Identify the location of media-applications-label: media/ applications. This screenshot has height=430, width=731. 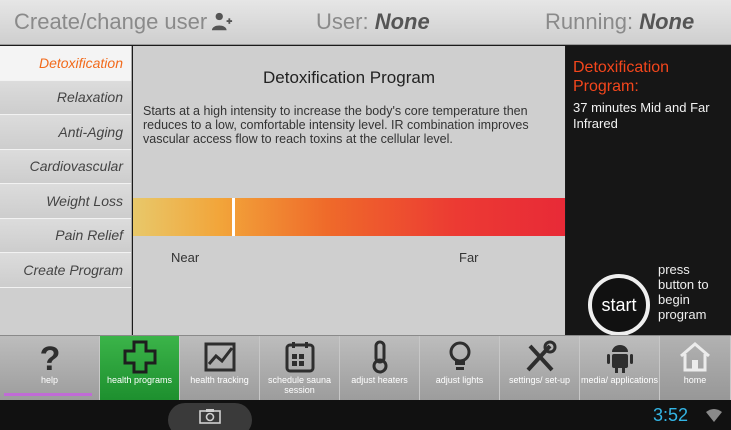
(619, 380).